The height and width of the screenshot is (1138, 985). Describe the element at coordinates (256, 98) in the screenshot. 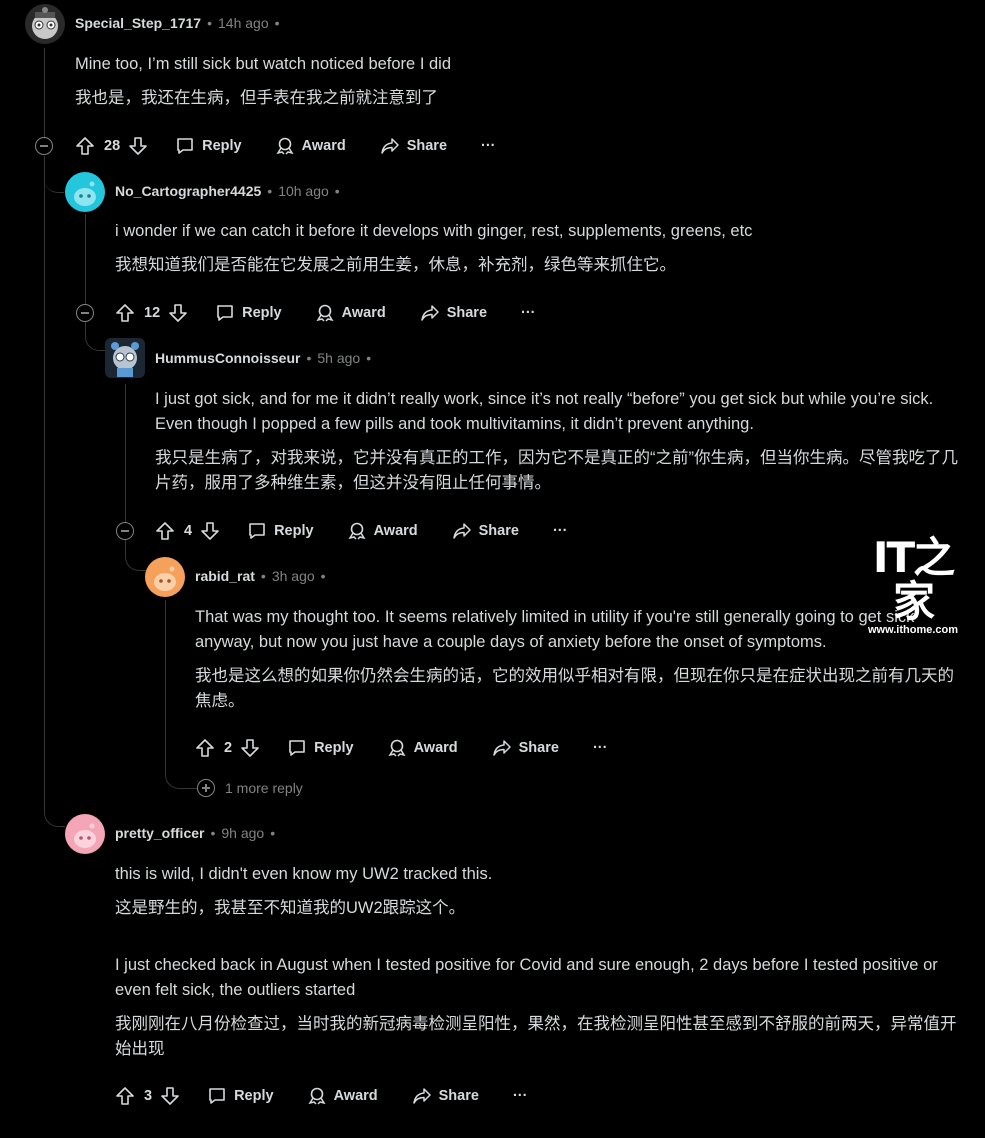

I see `comment-text-zh: 我也是，我还在生病，但手表在我之前就注意到了` at that location.